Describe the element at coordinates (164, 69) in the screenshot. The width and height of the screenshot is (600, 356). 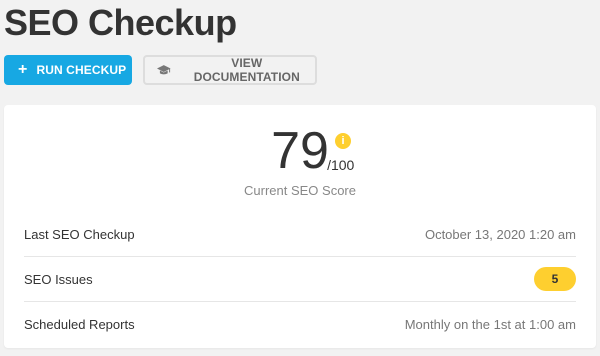
I see `graduation-cap-icon` at that location.